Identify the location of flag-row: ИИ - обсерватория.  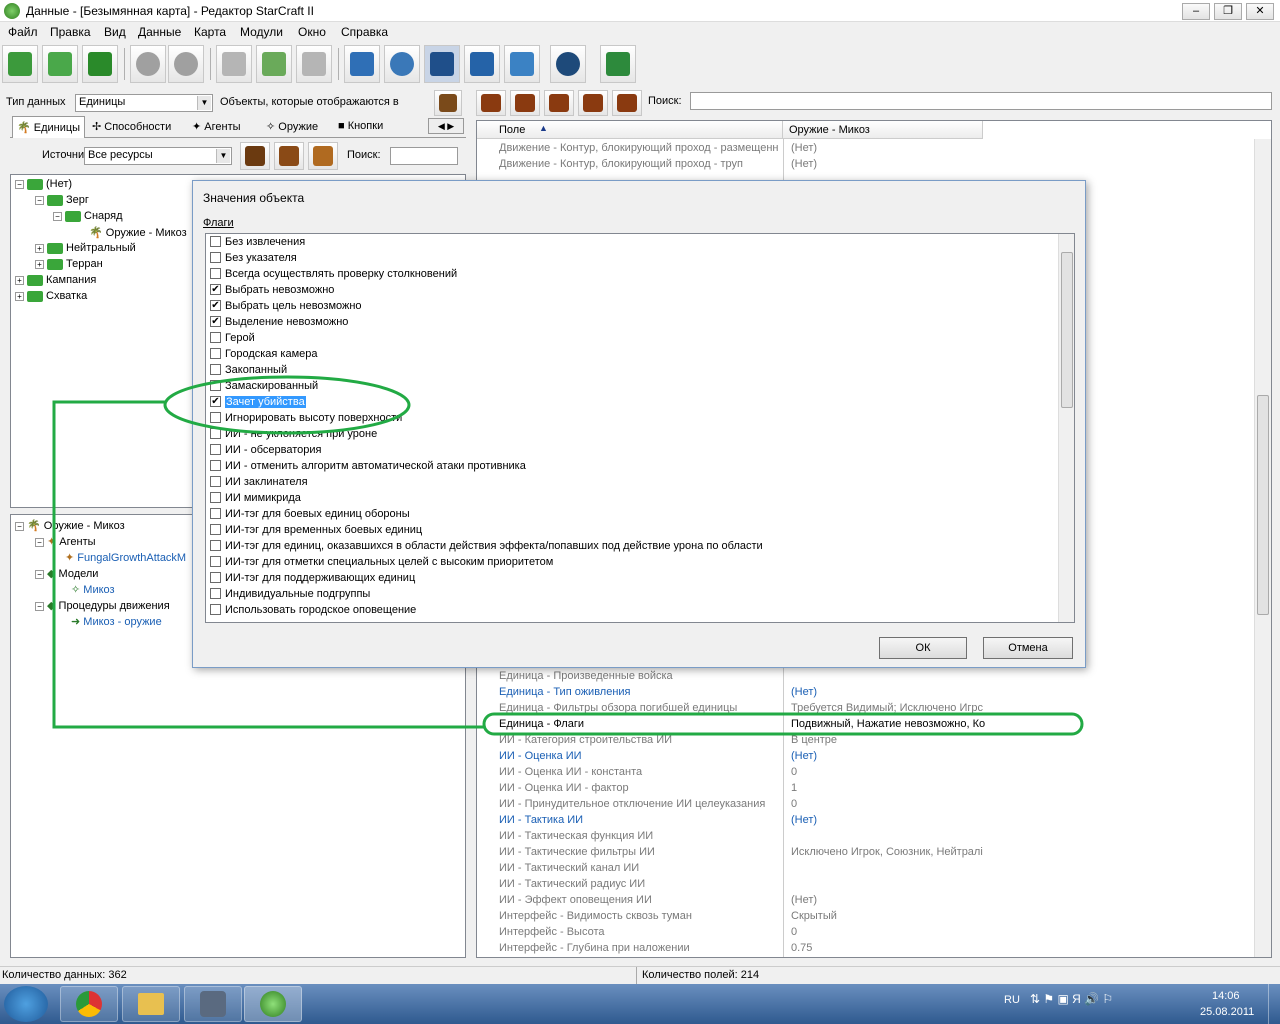
(265, 451).